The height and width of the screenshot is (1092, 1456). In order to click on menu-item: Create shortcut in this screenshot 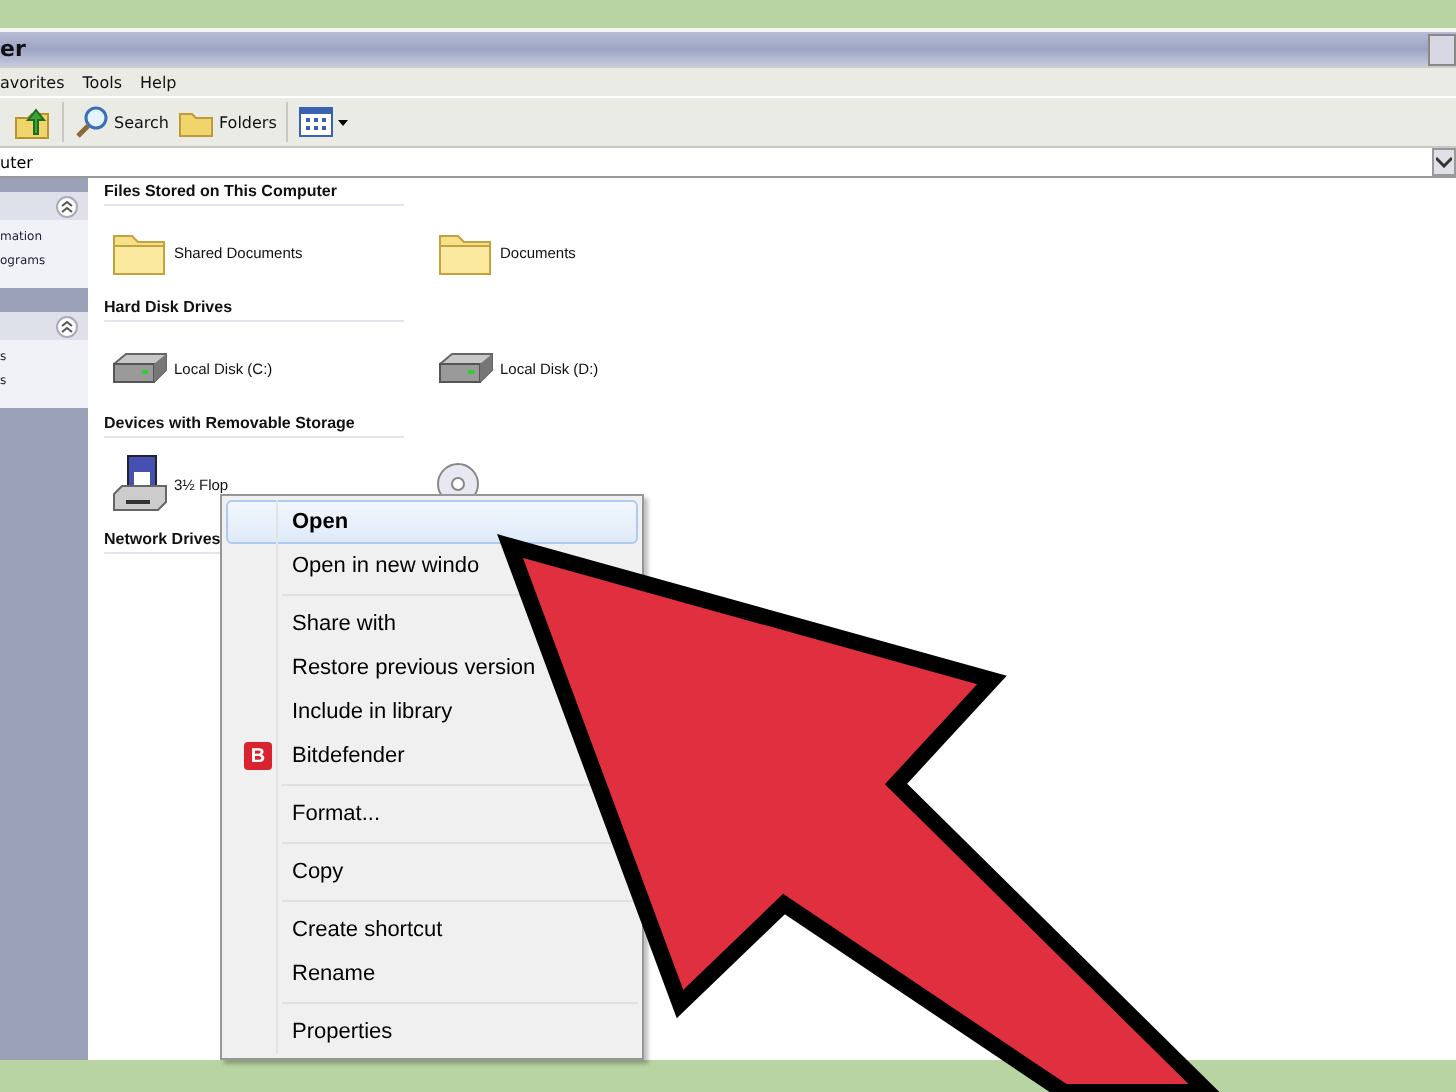, I will do `click(365, 930)`.